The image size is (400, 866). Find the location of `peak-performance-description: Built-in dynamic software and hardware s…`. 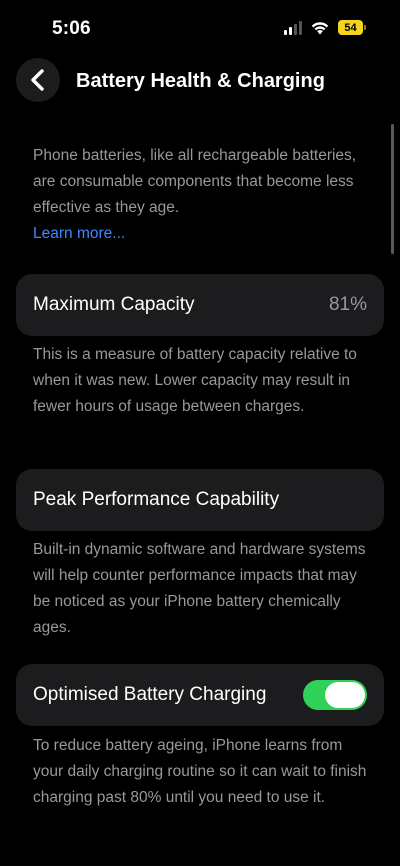

peak-performance-description: Built-in dynamic software and hardware s… is located at coordinates (199, 588).